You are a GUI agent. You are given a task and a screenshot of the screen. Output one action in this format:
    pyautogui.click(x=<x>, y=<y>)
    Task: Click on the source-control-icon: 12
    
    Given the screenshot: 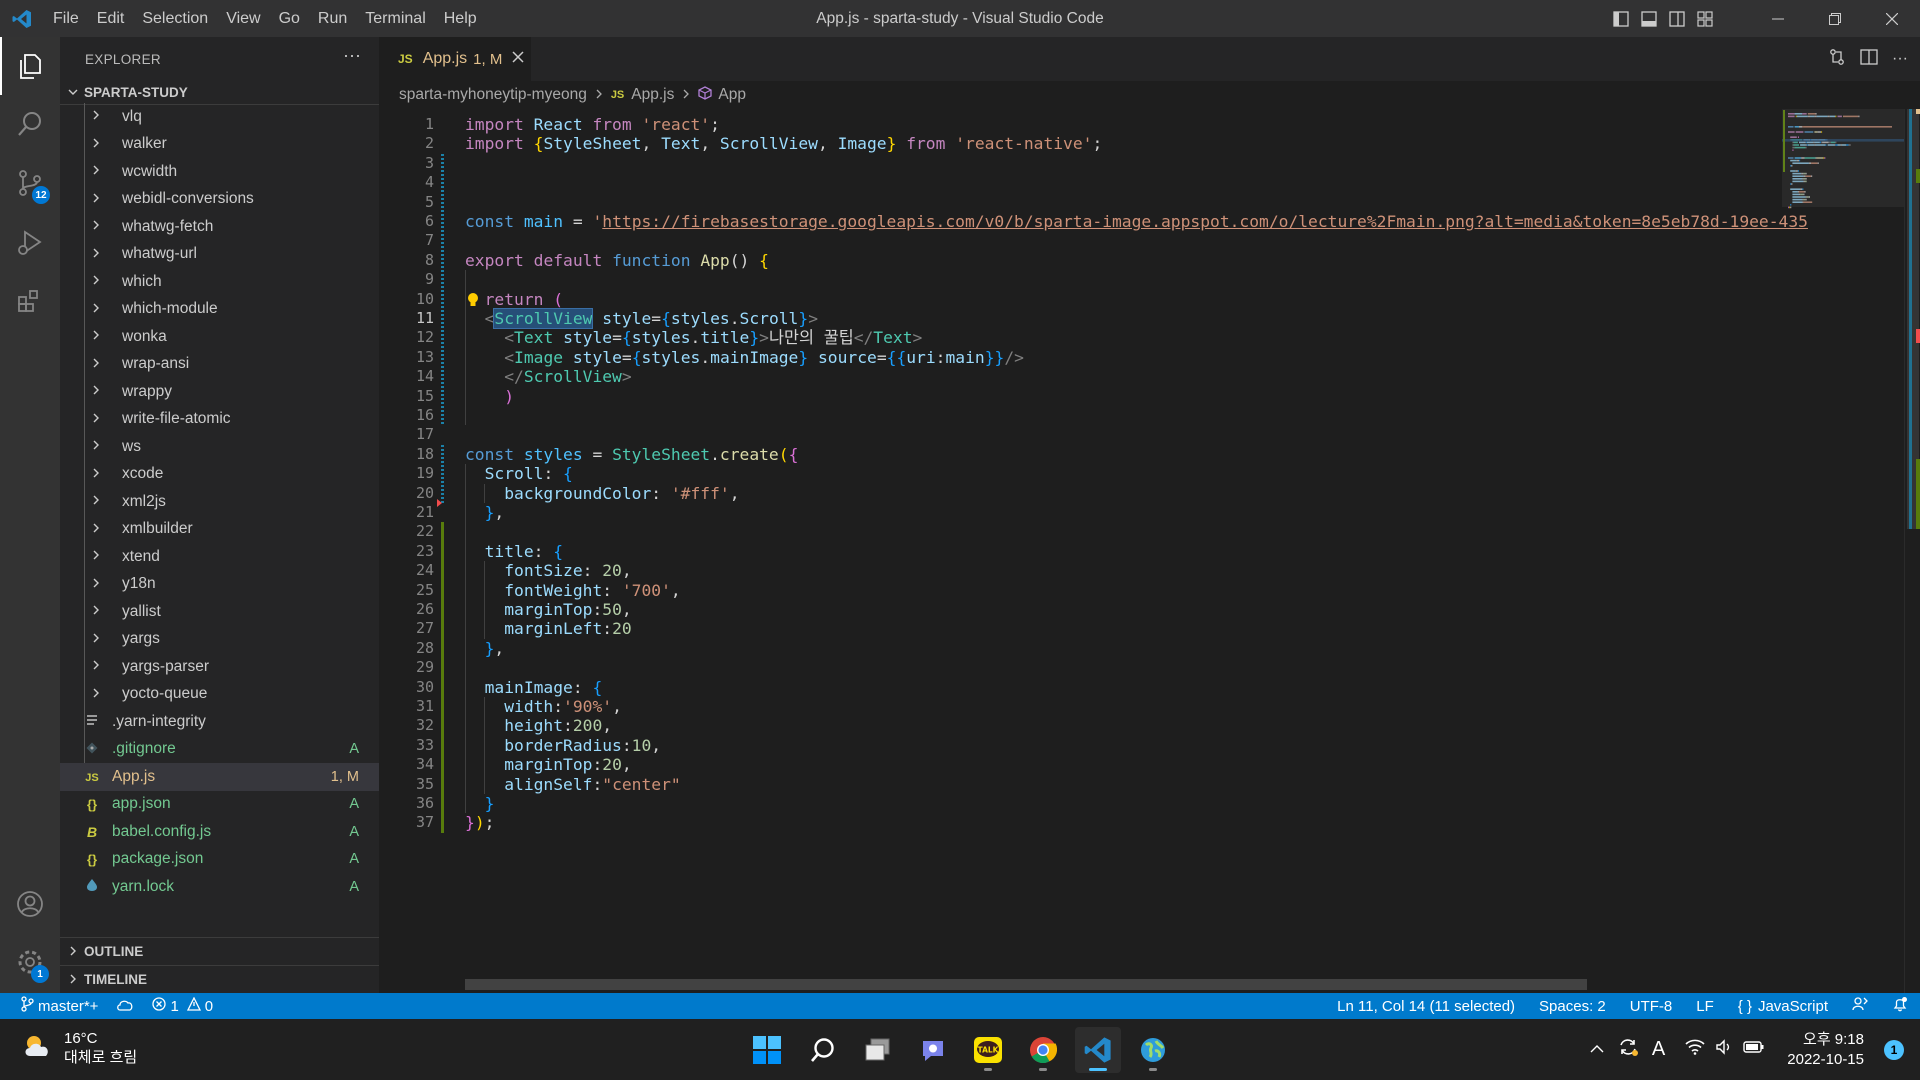 What is the action you would take?
    pyautogui.click(x=30, y=183)
    